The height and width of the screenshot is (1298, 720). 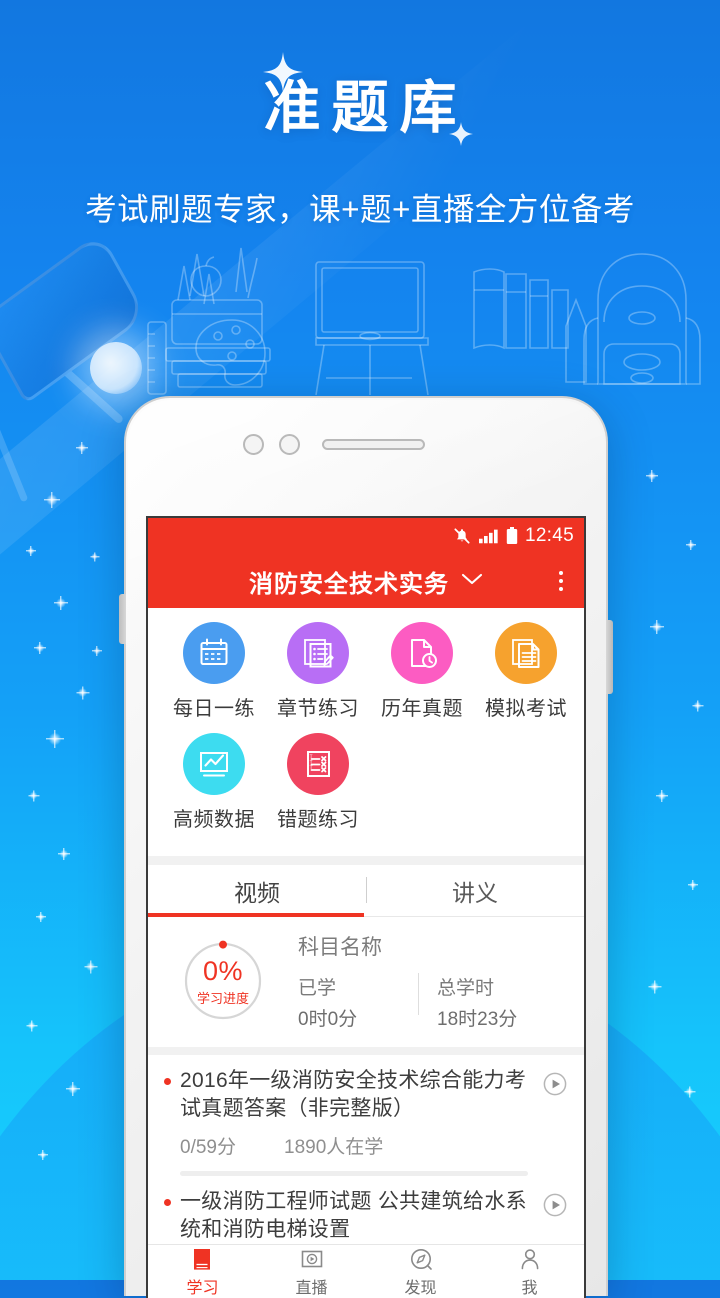 What do you see at coordinates (318, 653) in the screenshot?
I see `notes-pen-icon` at bounding box center [318, 653].